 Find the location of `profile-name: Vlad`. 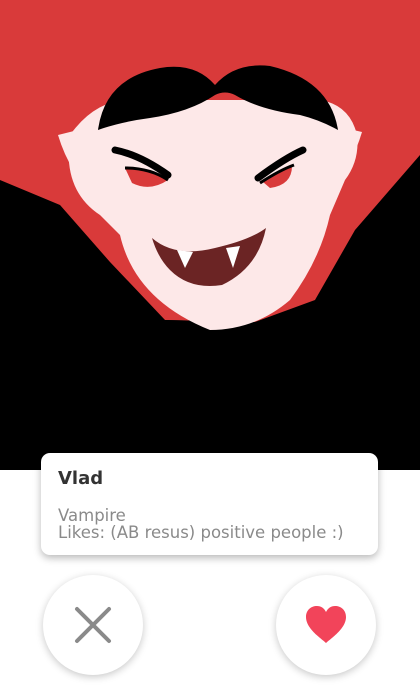

profile-name: Vlad is located at coordinates (81, 478).